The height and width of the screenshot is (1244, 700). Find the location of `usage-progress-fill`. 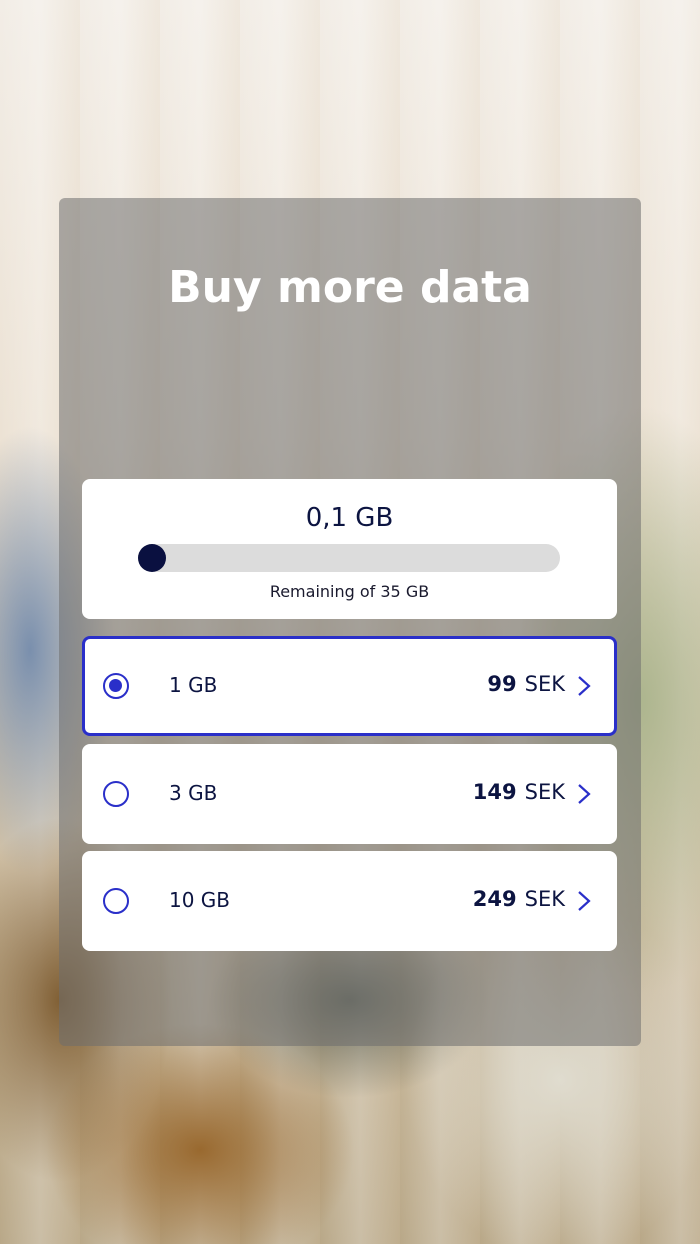

usage-progress-fill is located at coordinates (152, 558).